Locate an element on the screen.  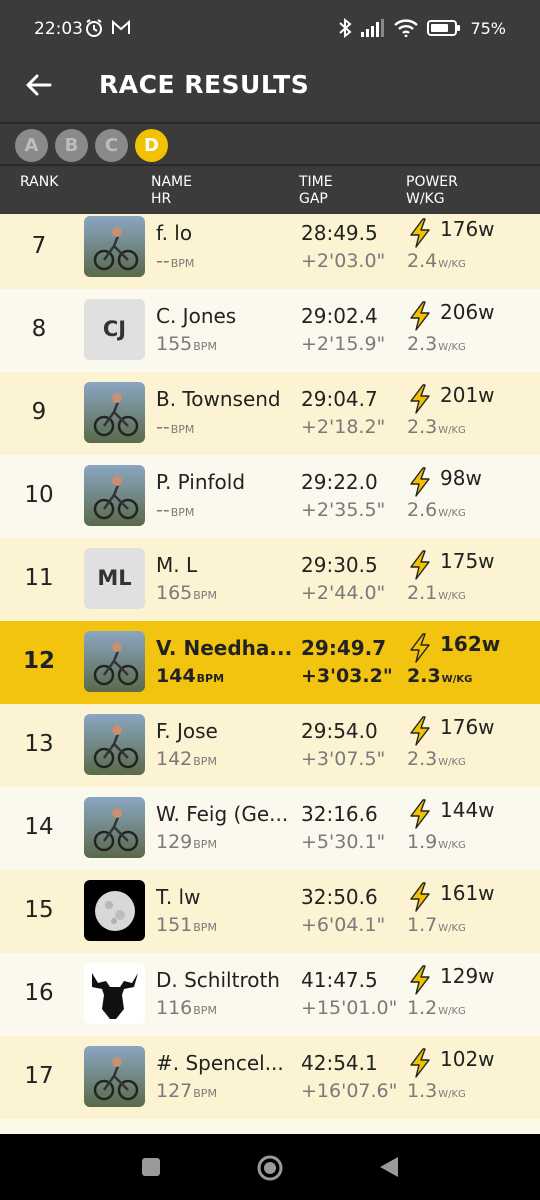
rank-value: 8 is located at coordinates (39, 329).